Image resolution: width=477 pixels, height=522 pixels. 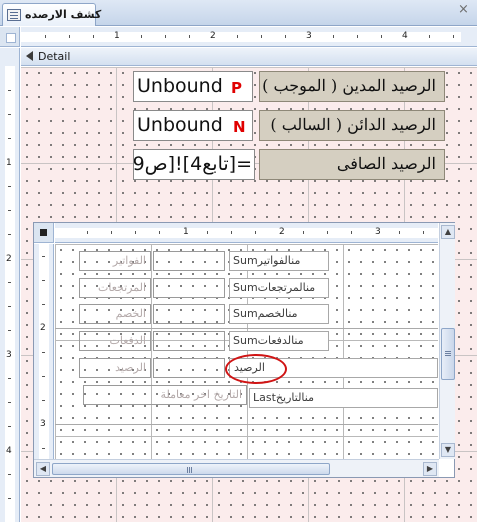 I want to click on field-name: منالدفعات, so click(x=280, y=340).